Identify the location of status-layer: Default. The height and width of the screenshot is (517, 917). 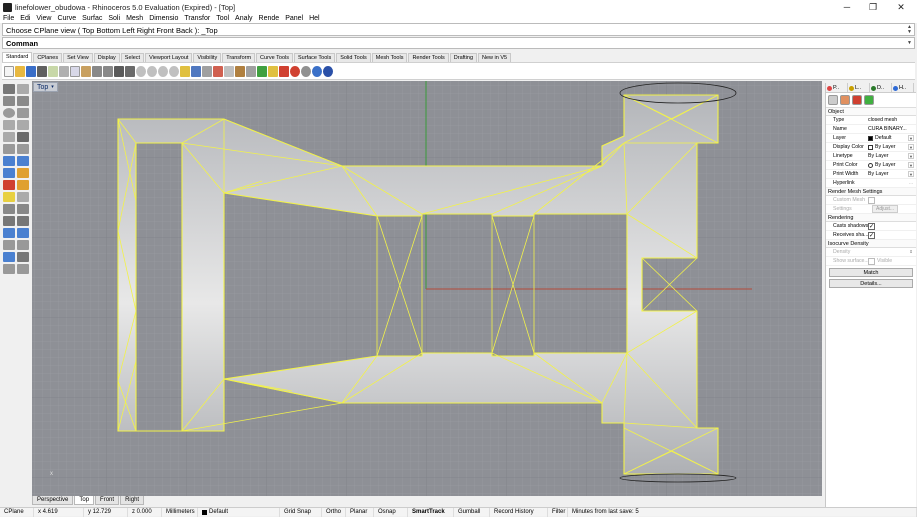
(239, 512).